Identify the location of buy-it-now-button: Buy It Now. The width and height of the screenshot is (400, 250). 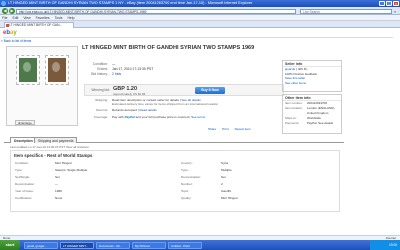
(210, 90).